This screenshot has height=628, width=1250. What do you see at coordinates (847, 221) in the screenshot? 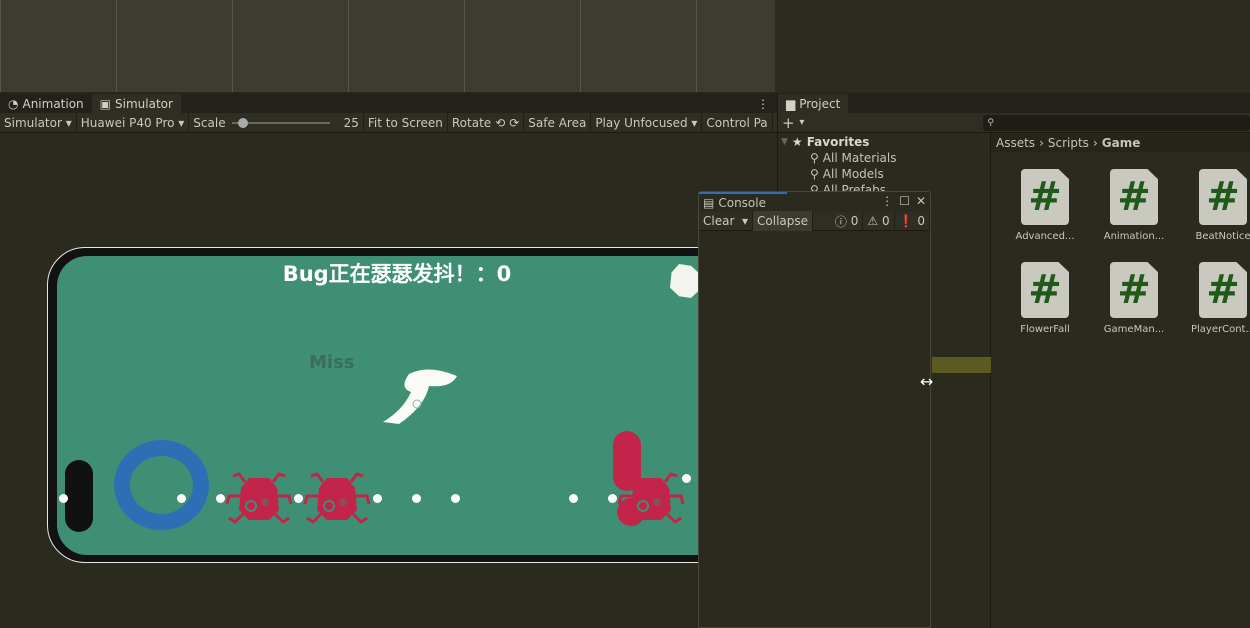
I see `info-filter: ⓘ 0` at bounding box center [847, 221].